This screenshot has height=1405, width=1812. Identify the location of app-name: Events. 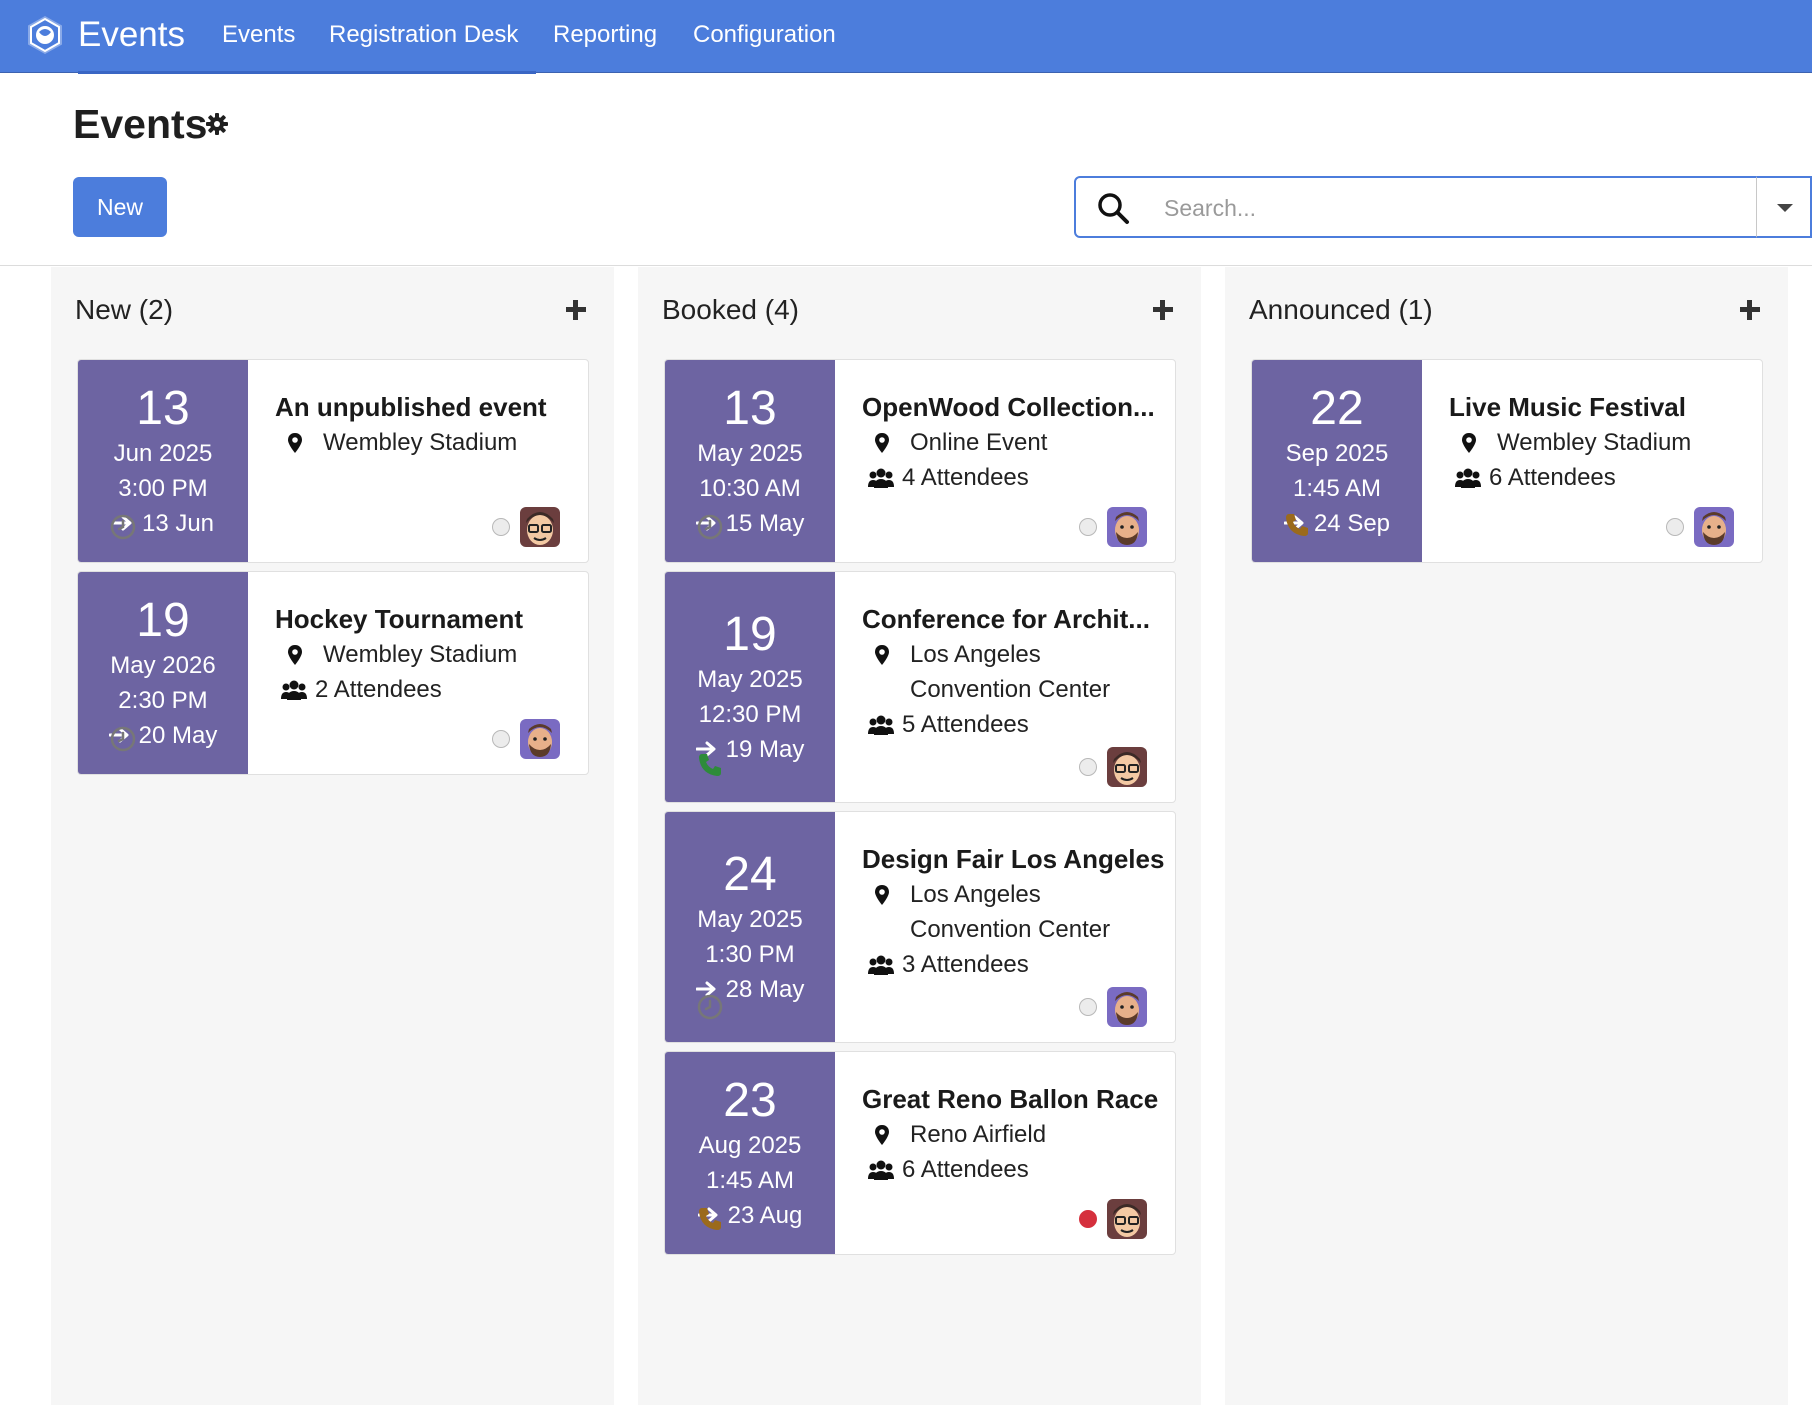
(131, 35).